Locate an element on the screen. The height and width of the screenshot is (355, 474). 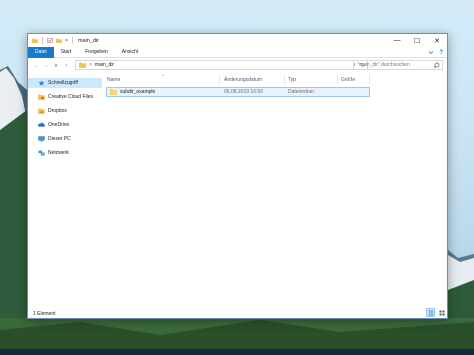
window-controls: — ☐ ✕ is located at coordinates (417, 40).